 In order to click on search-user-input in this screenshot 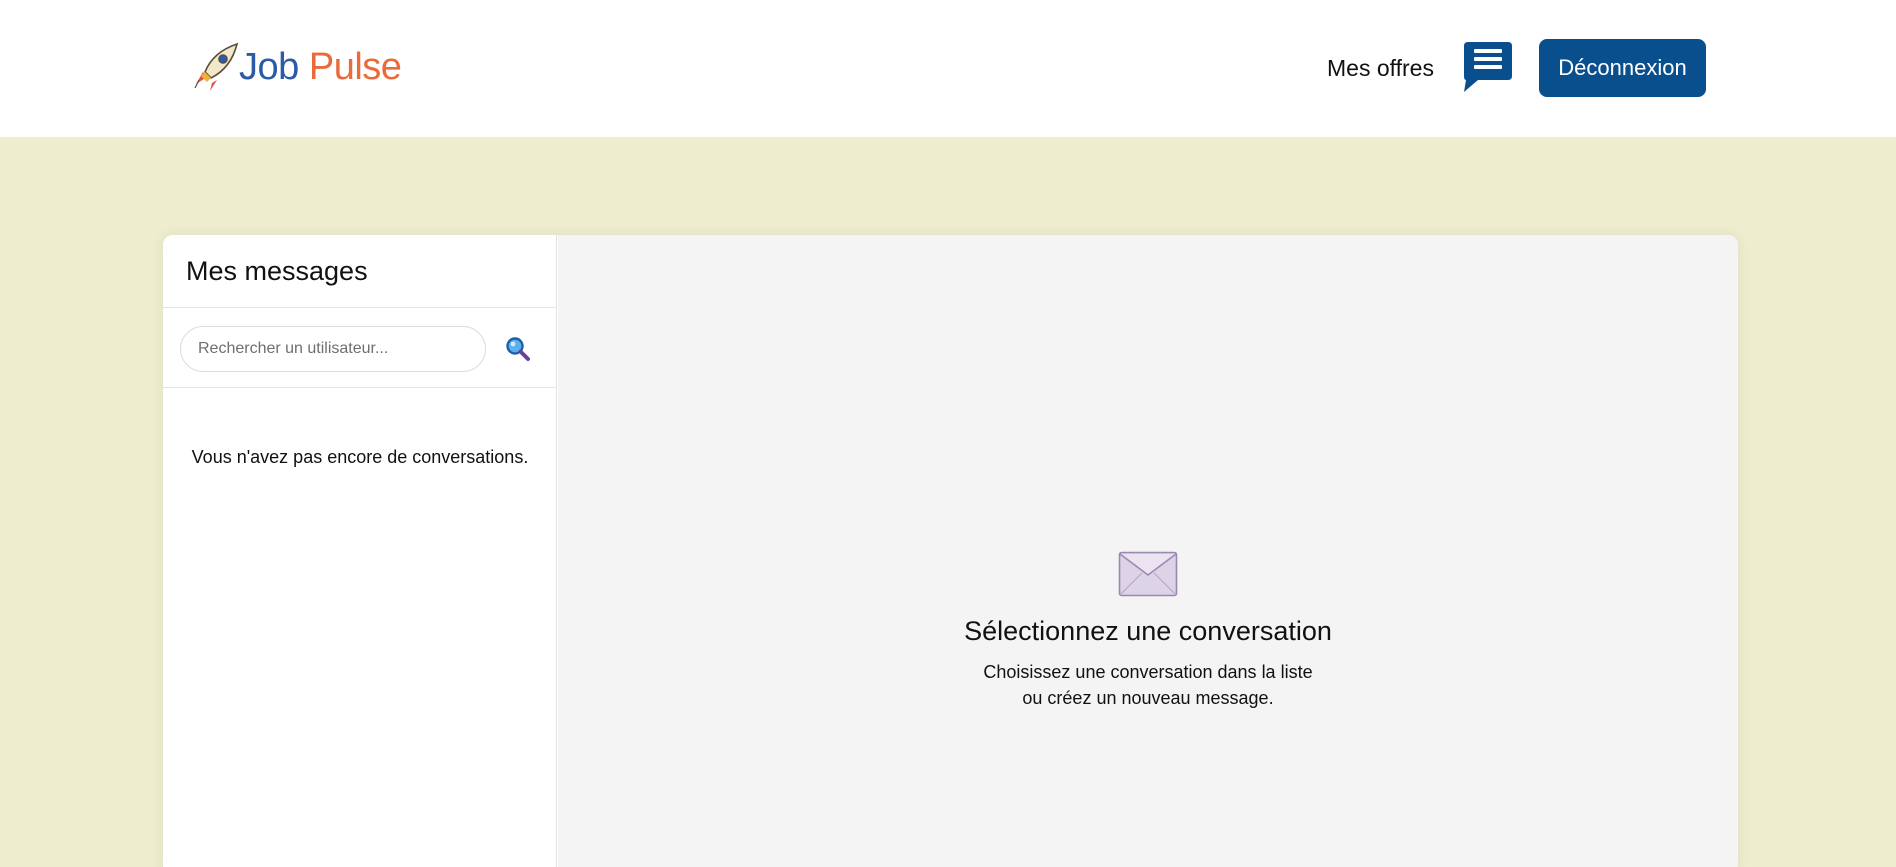, I will do `click(333, 349)`.